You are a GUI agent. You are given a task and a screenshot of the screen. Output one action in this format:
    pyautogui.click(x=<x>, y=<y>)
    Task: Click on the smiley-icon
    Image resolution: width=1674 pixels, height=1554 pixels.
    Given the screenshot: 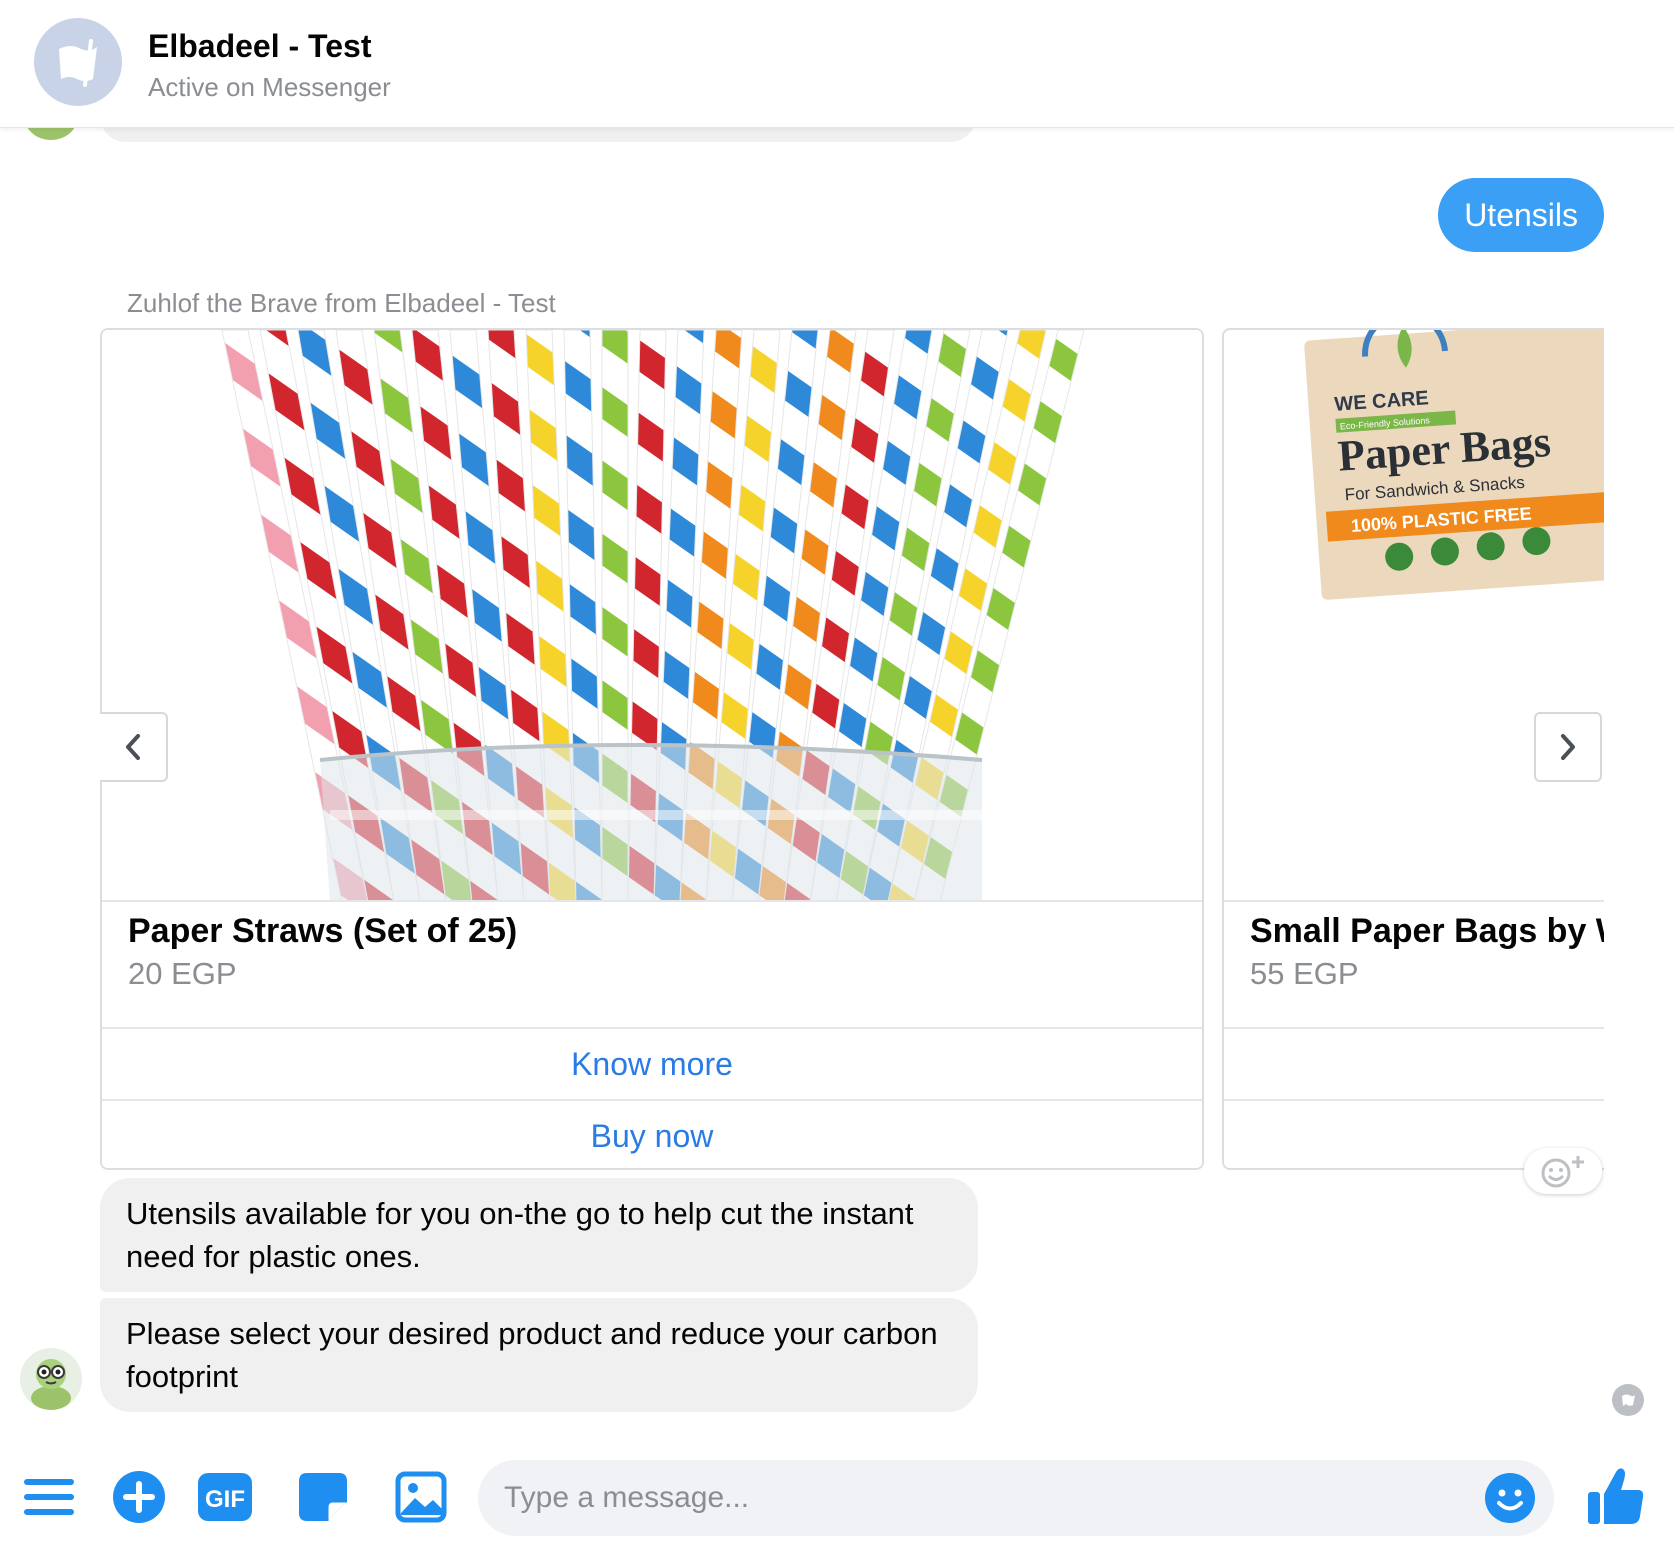 What is the action you would take?
    pyautogui.click(x=1510, y=1498)
    